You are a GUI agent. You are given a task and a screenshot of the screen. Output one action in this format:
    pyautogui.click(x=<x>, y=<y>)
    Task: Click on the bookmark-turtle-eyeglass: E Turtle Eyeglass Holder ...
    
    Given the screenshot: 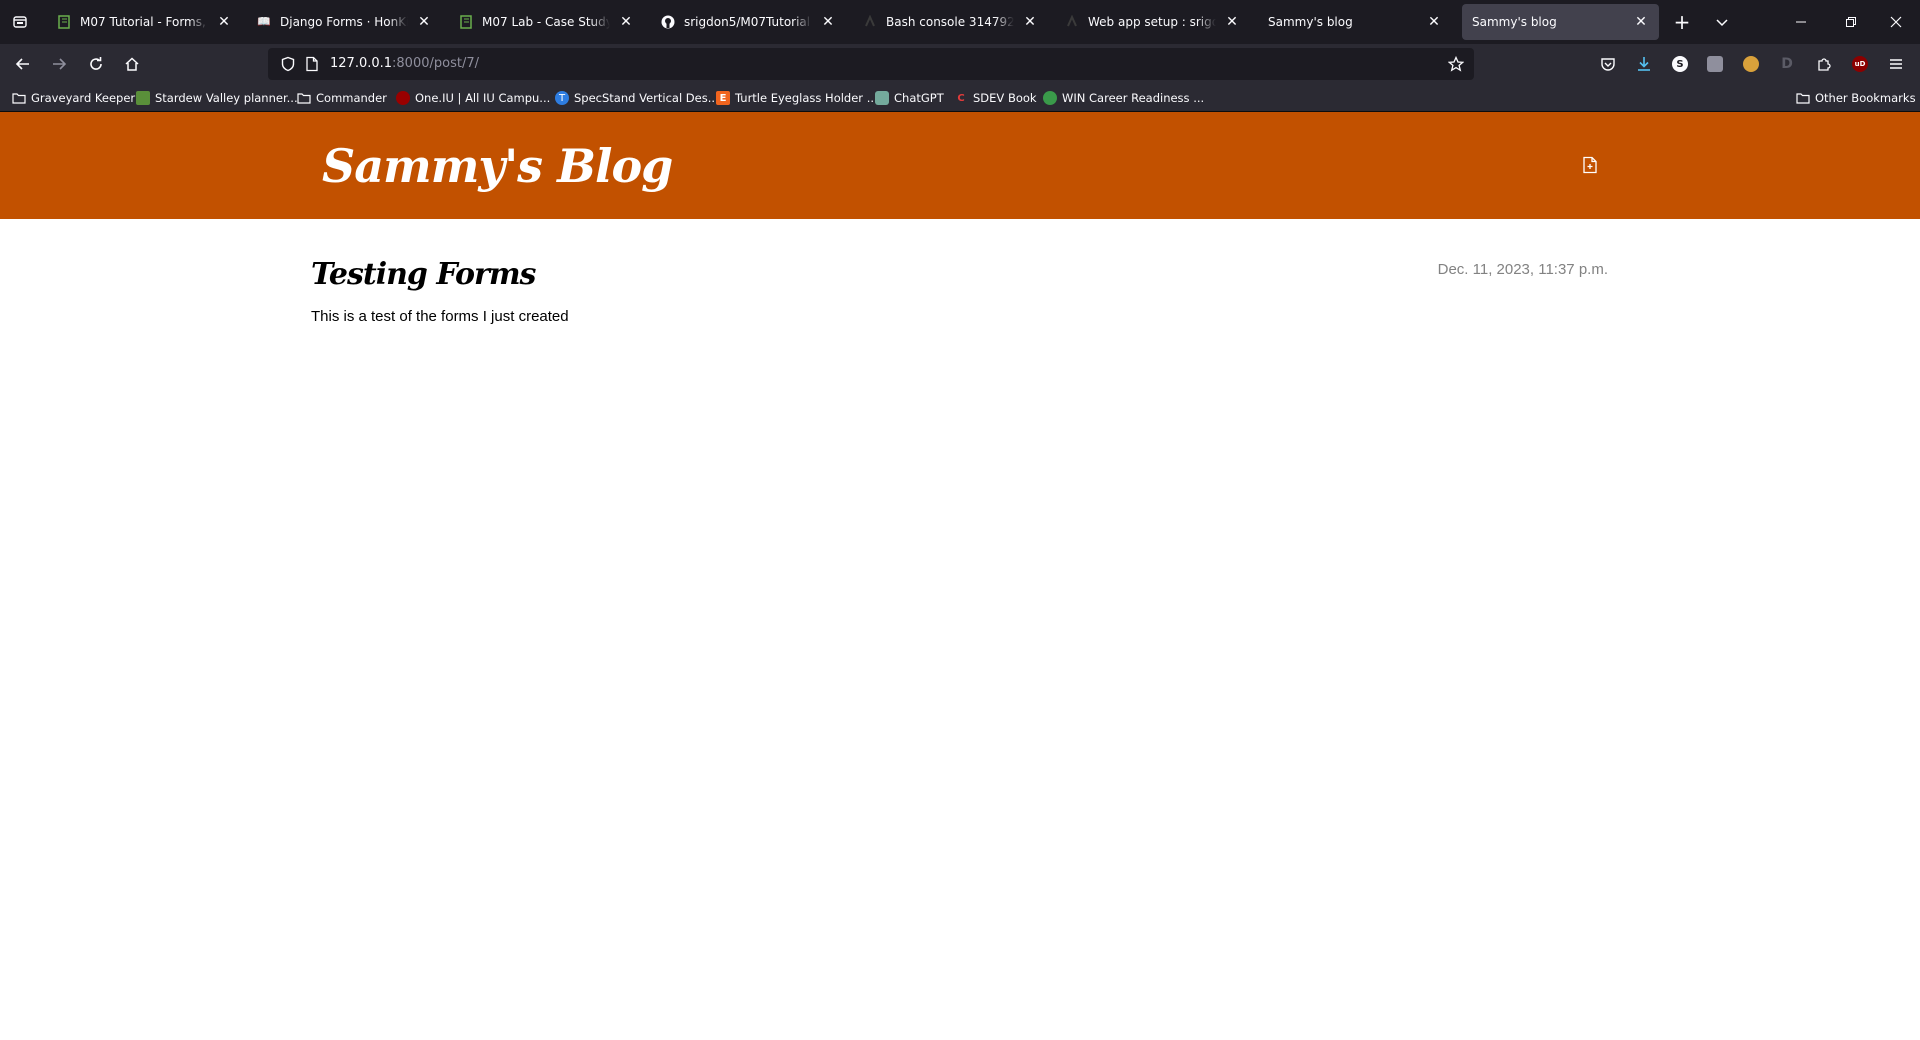 What is the action you would take?
    pyautogui.click(x=797, y=98)
    